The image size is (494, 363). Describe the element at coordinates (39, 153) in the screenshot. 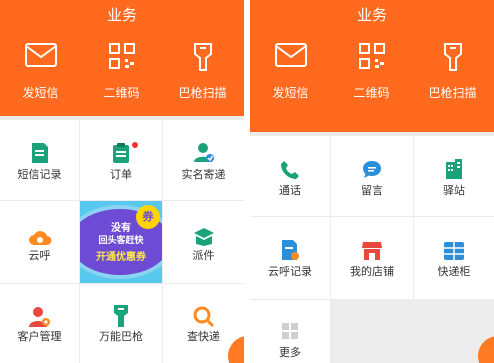

I see `sms-record-icon` at that location.